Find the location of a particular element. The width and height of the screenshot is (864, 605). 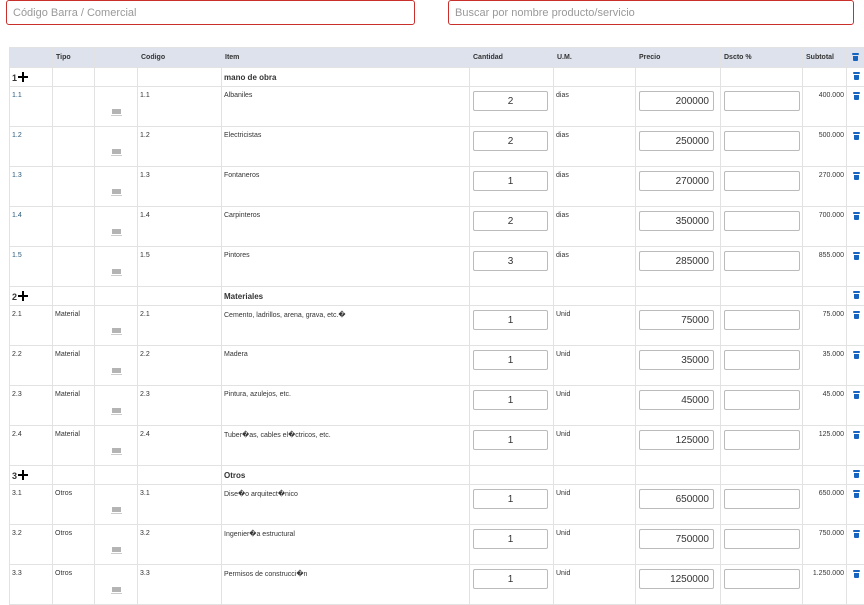

header-delete-all is located at coordinates (855, 58).